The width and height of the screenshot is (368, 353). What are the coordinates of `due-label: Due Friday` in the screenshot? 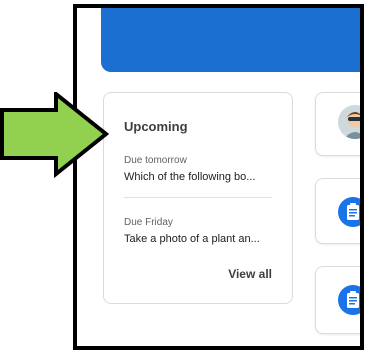 It's located at (148, 222).